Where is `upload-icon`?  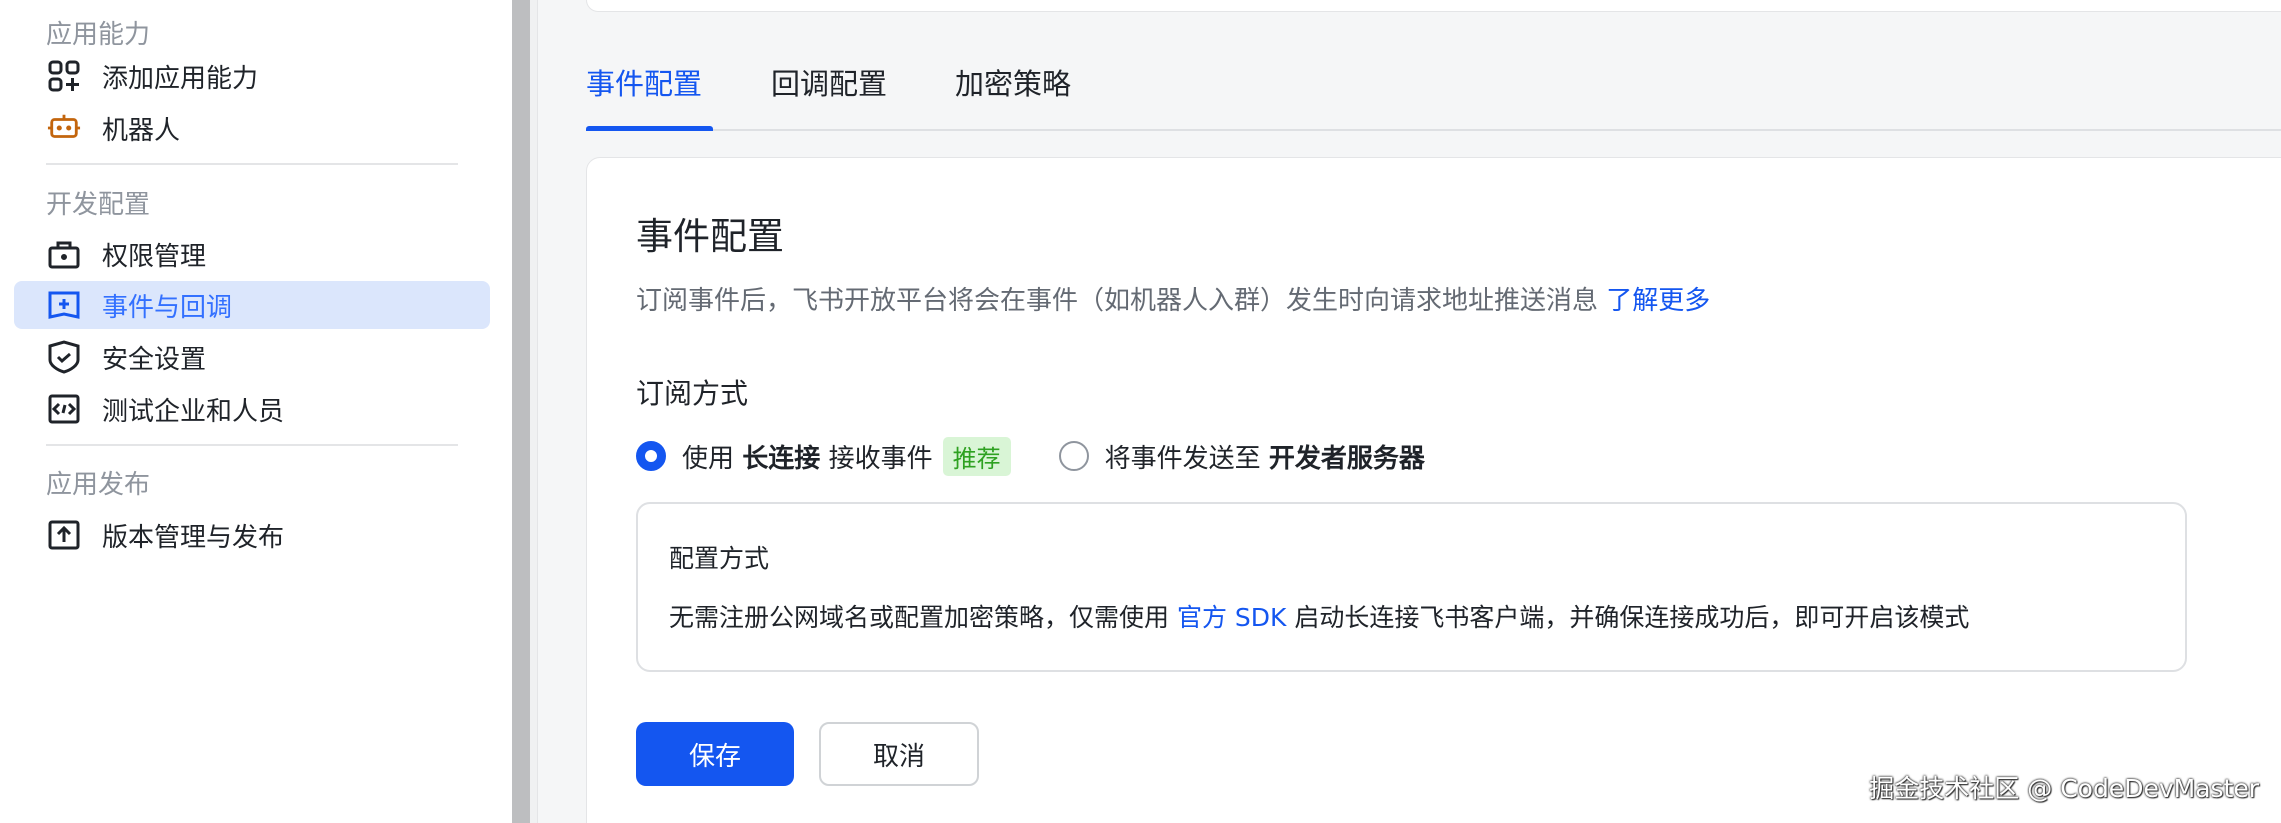 upload-icon is located at coordinates (64, 535).